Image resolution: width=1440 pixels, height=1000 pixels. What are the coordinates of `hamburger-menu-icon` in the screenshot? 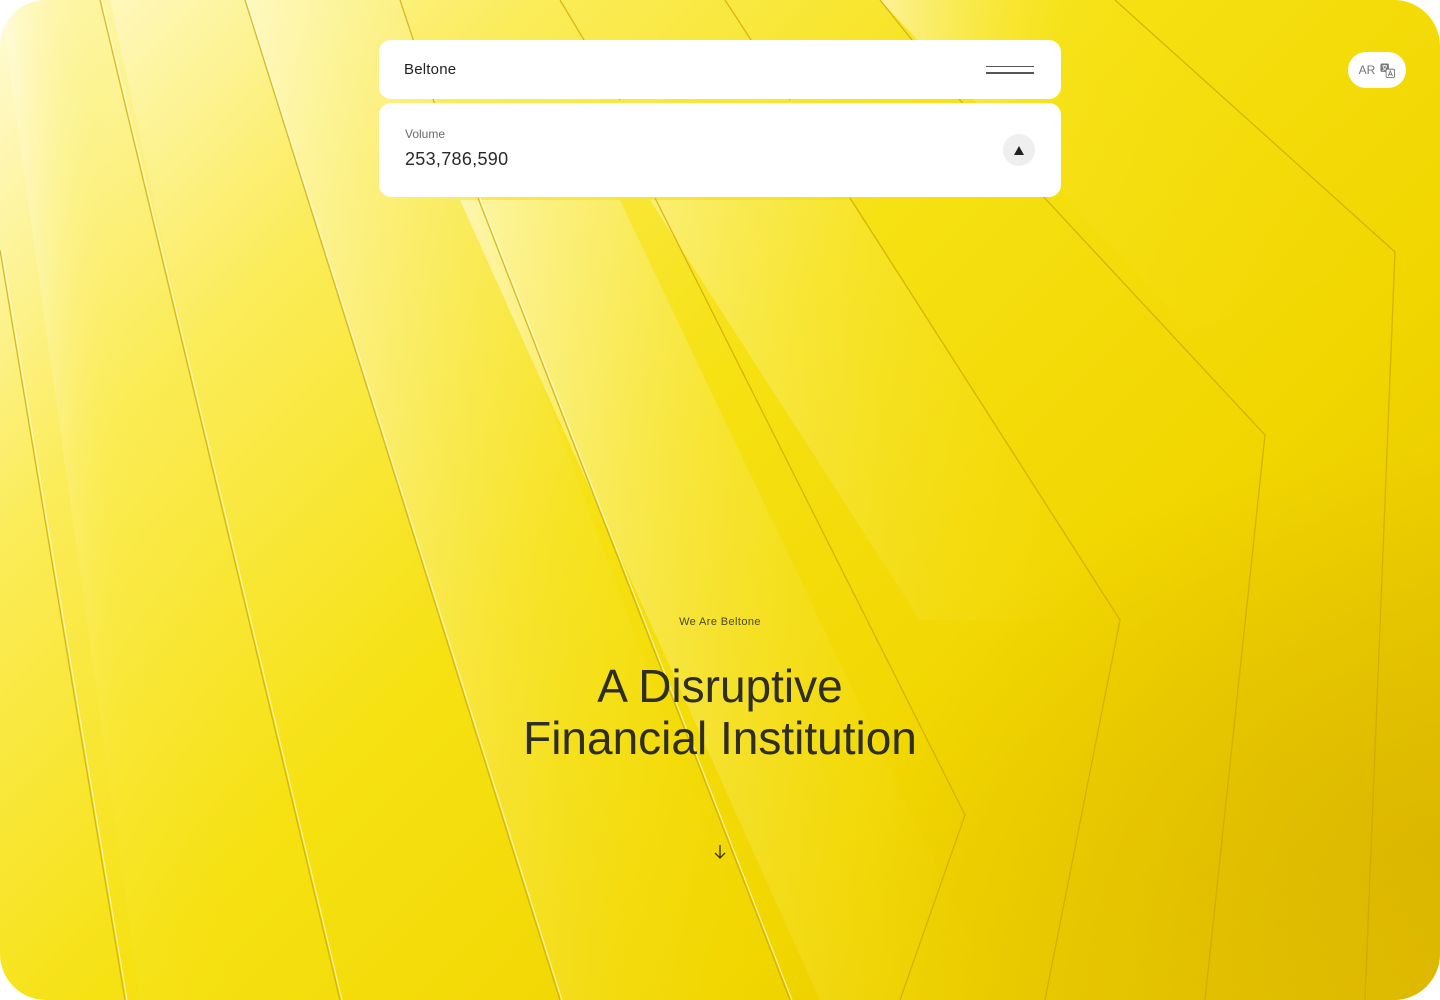 It's located at (1011, 70).